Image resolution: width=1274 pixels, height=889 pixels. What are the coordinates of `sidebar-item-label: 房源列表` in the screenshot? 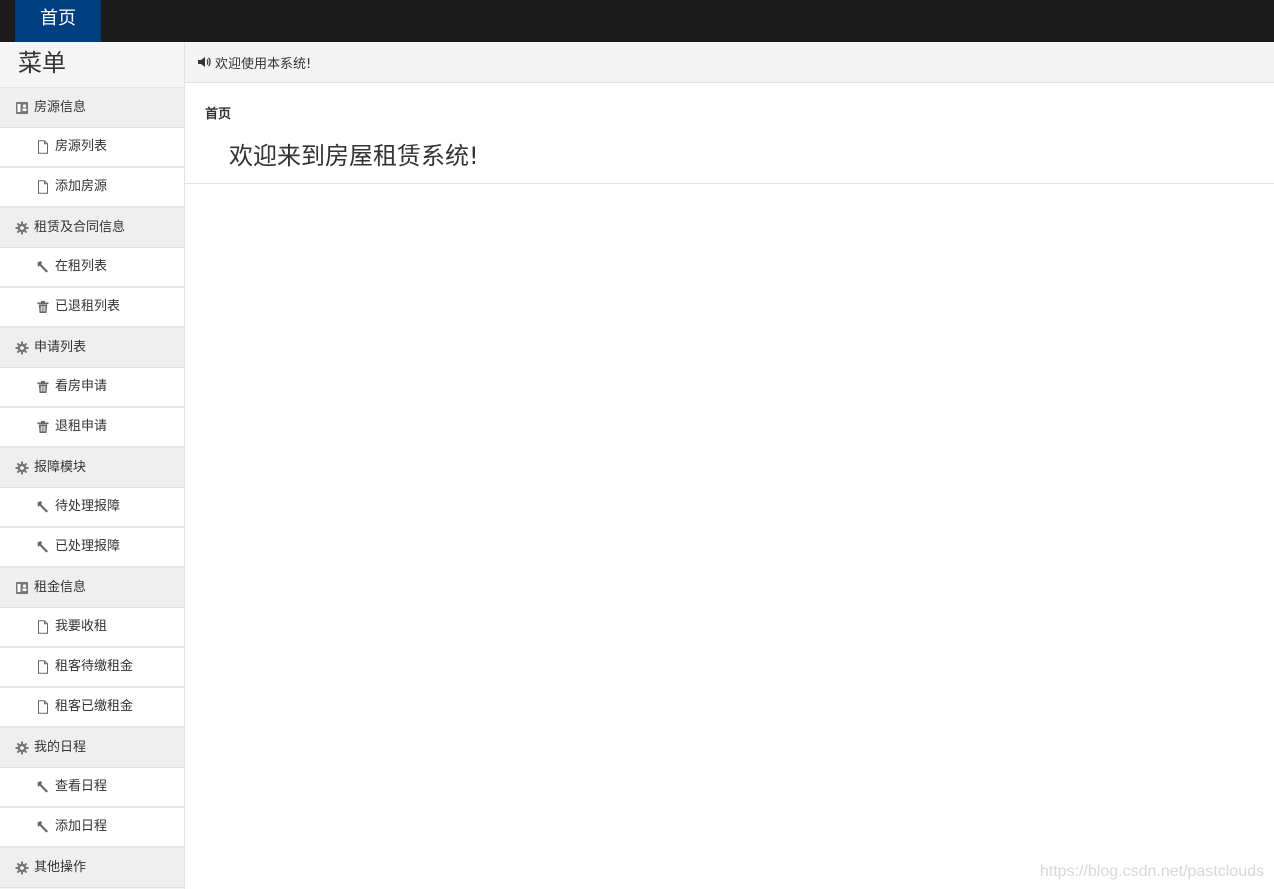 It's located at (81, 146).